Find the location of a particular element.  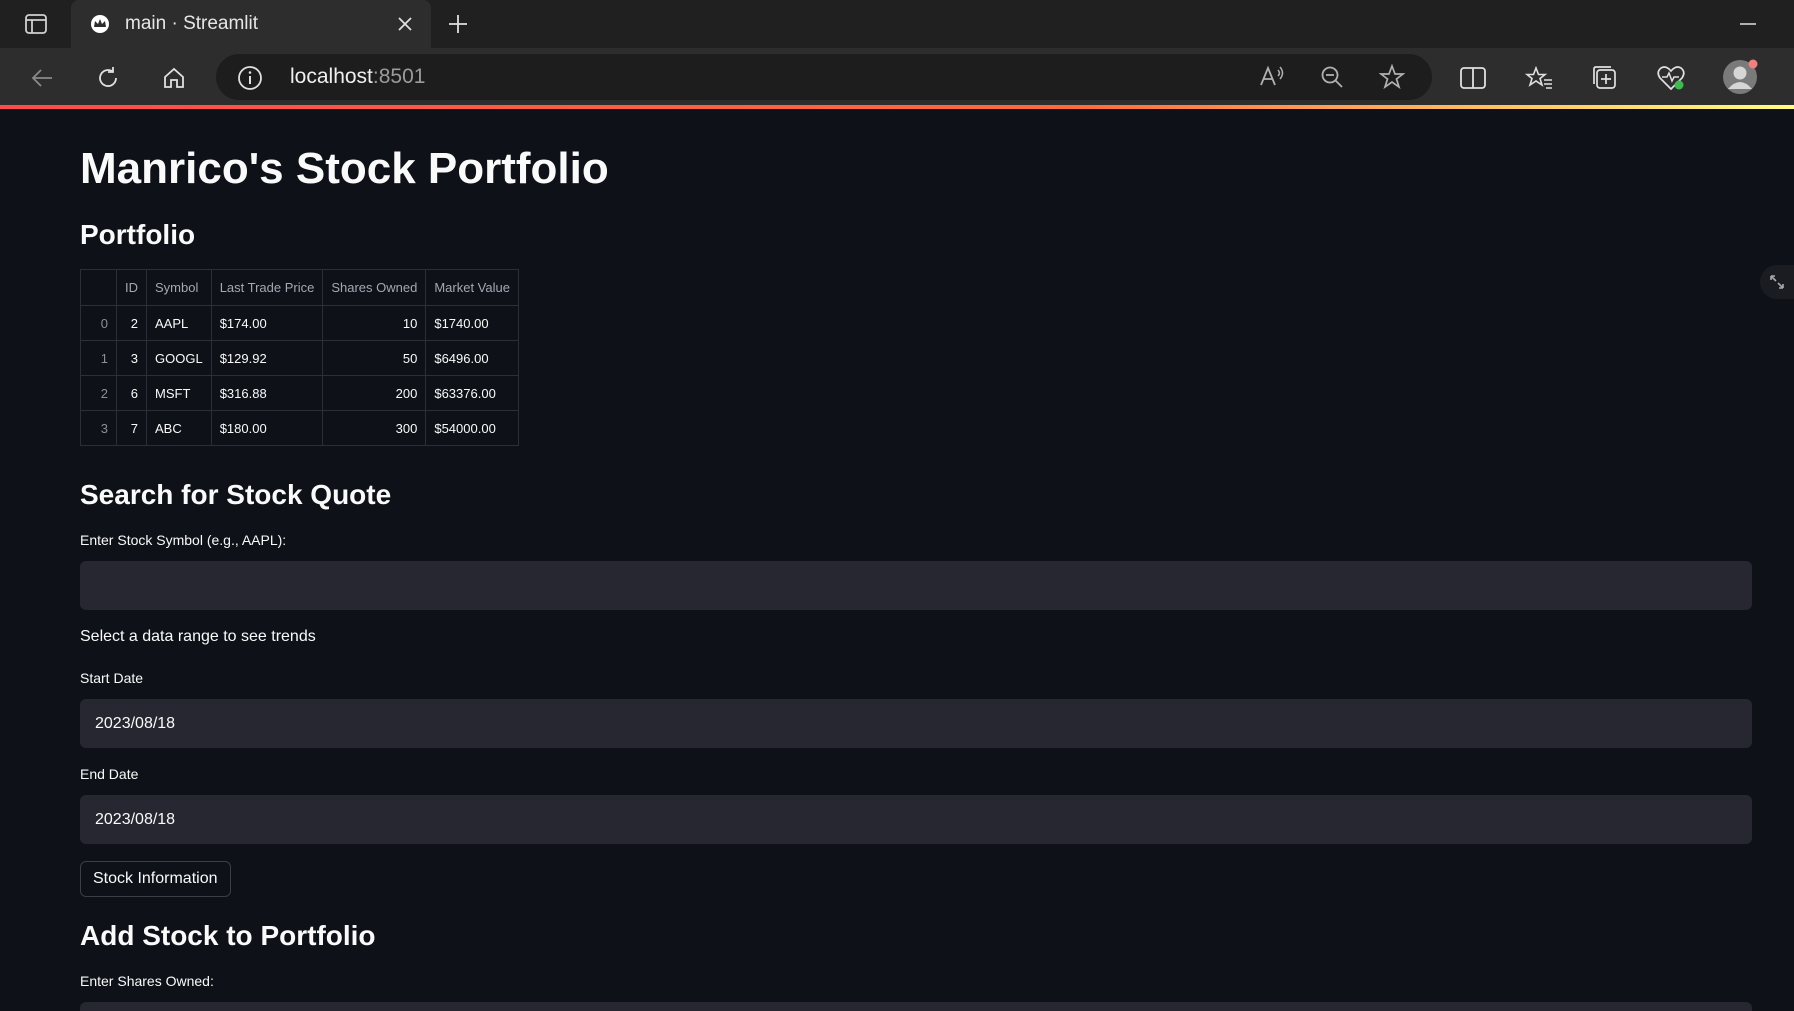

cell-shares: 300 is located at coordinates (374, 428).